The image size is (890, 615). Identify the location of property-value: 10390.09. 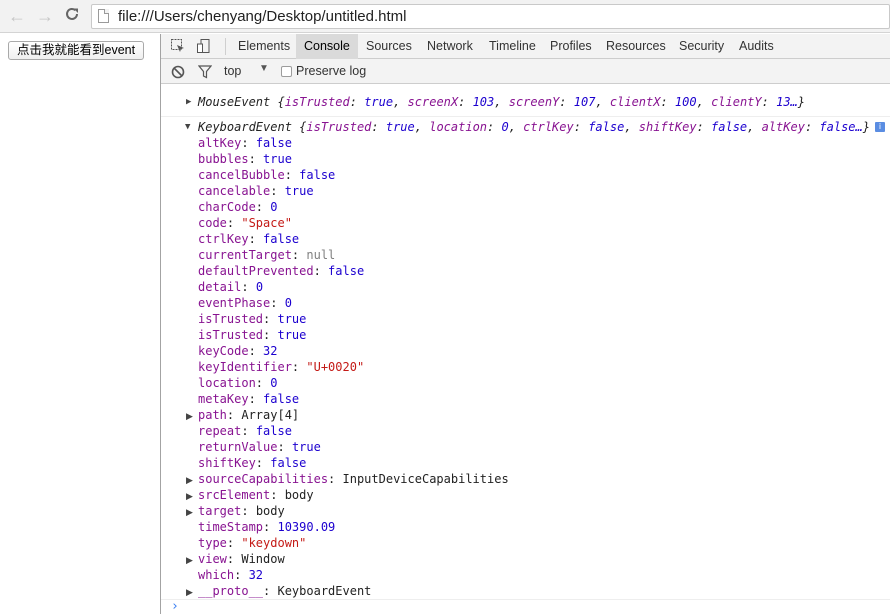
(306, 527).